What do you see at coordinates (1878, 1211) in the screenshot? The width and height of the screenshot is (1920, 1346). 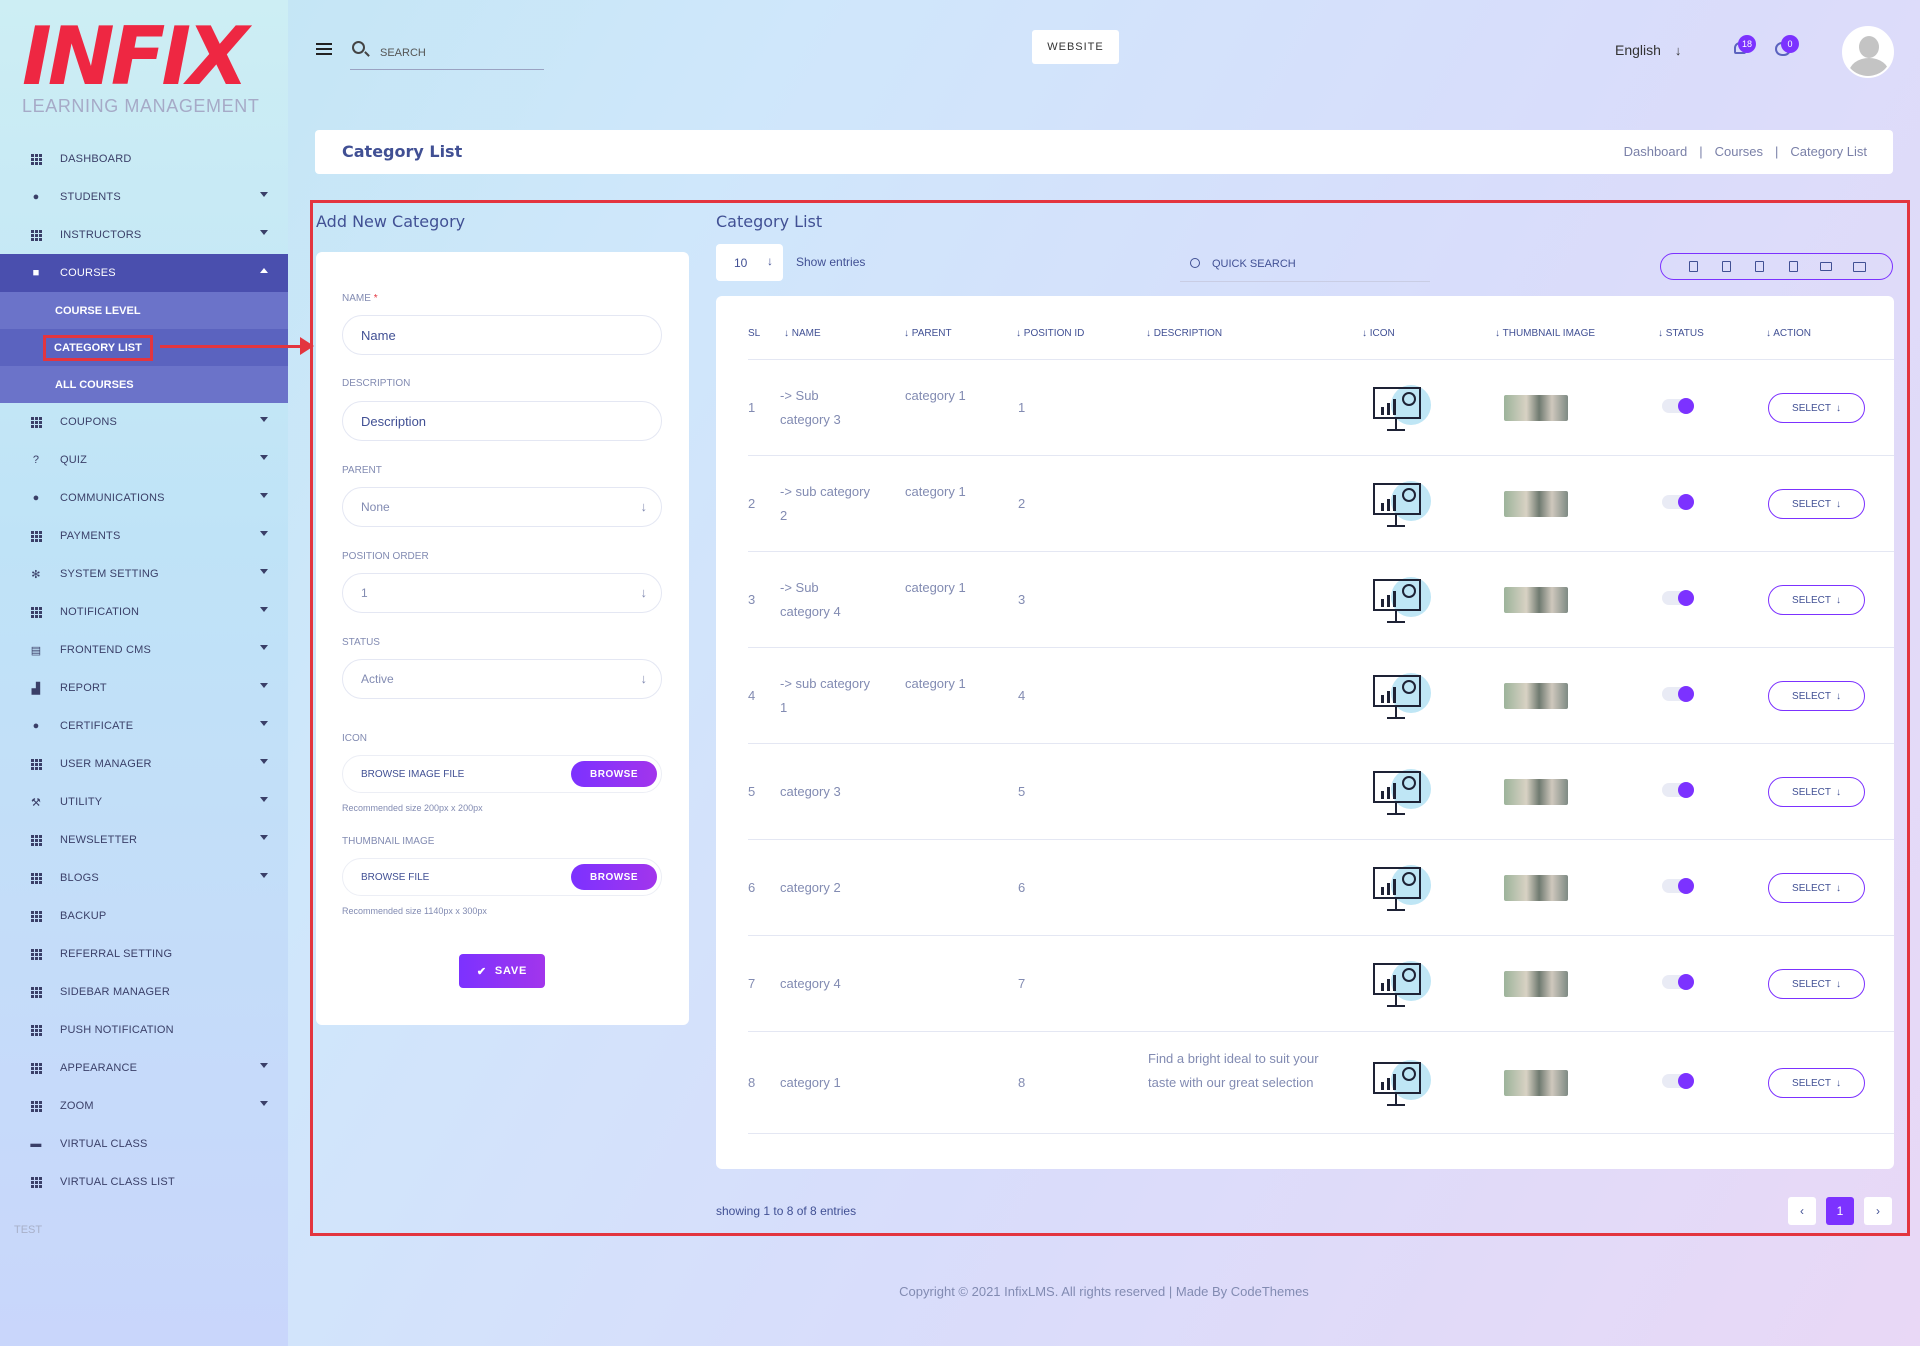 I see `next-page-button: ›` at bounding box center [1878, 1211].